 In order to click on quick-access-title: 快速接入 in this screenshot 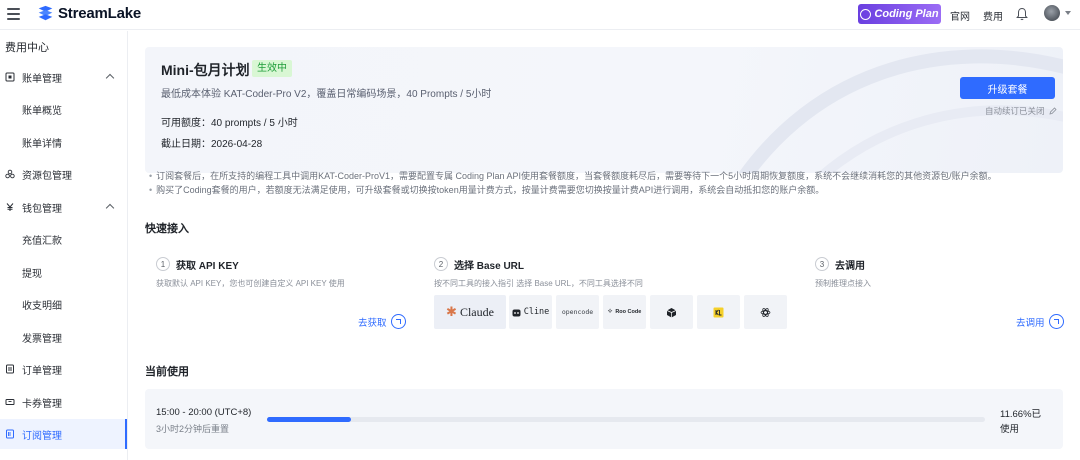, I will do `click(167, 229)`.